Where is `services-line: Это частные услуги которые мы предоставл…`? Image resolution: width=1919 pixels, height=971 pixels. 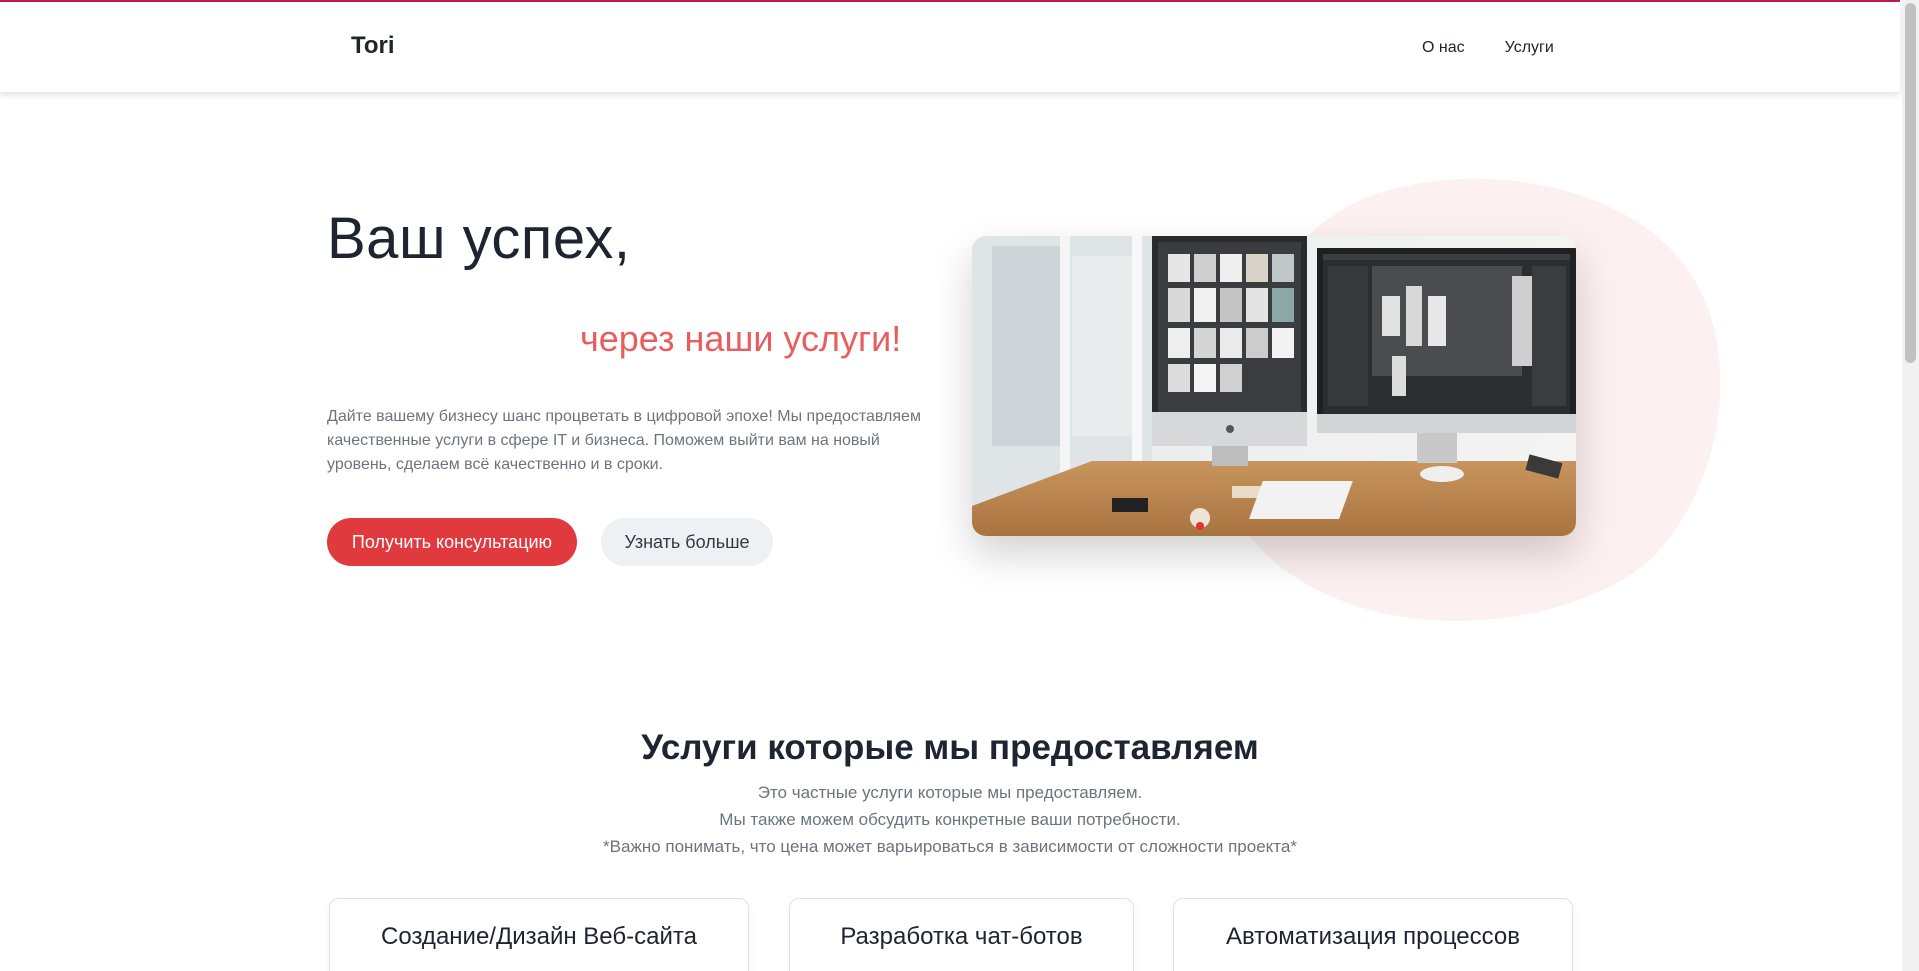
services-line: Это частные услуги которые мы предоставл… is located at coordinates (950, 792).